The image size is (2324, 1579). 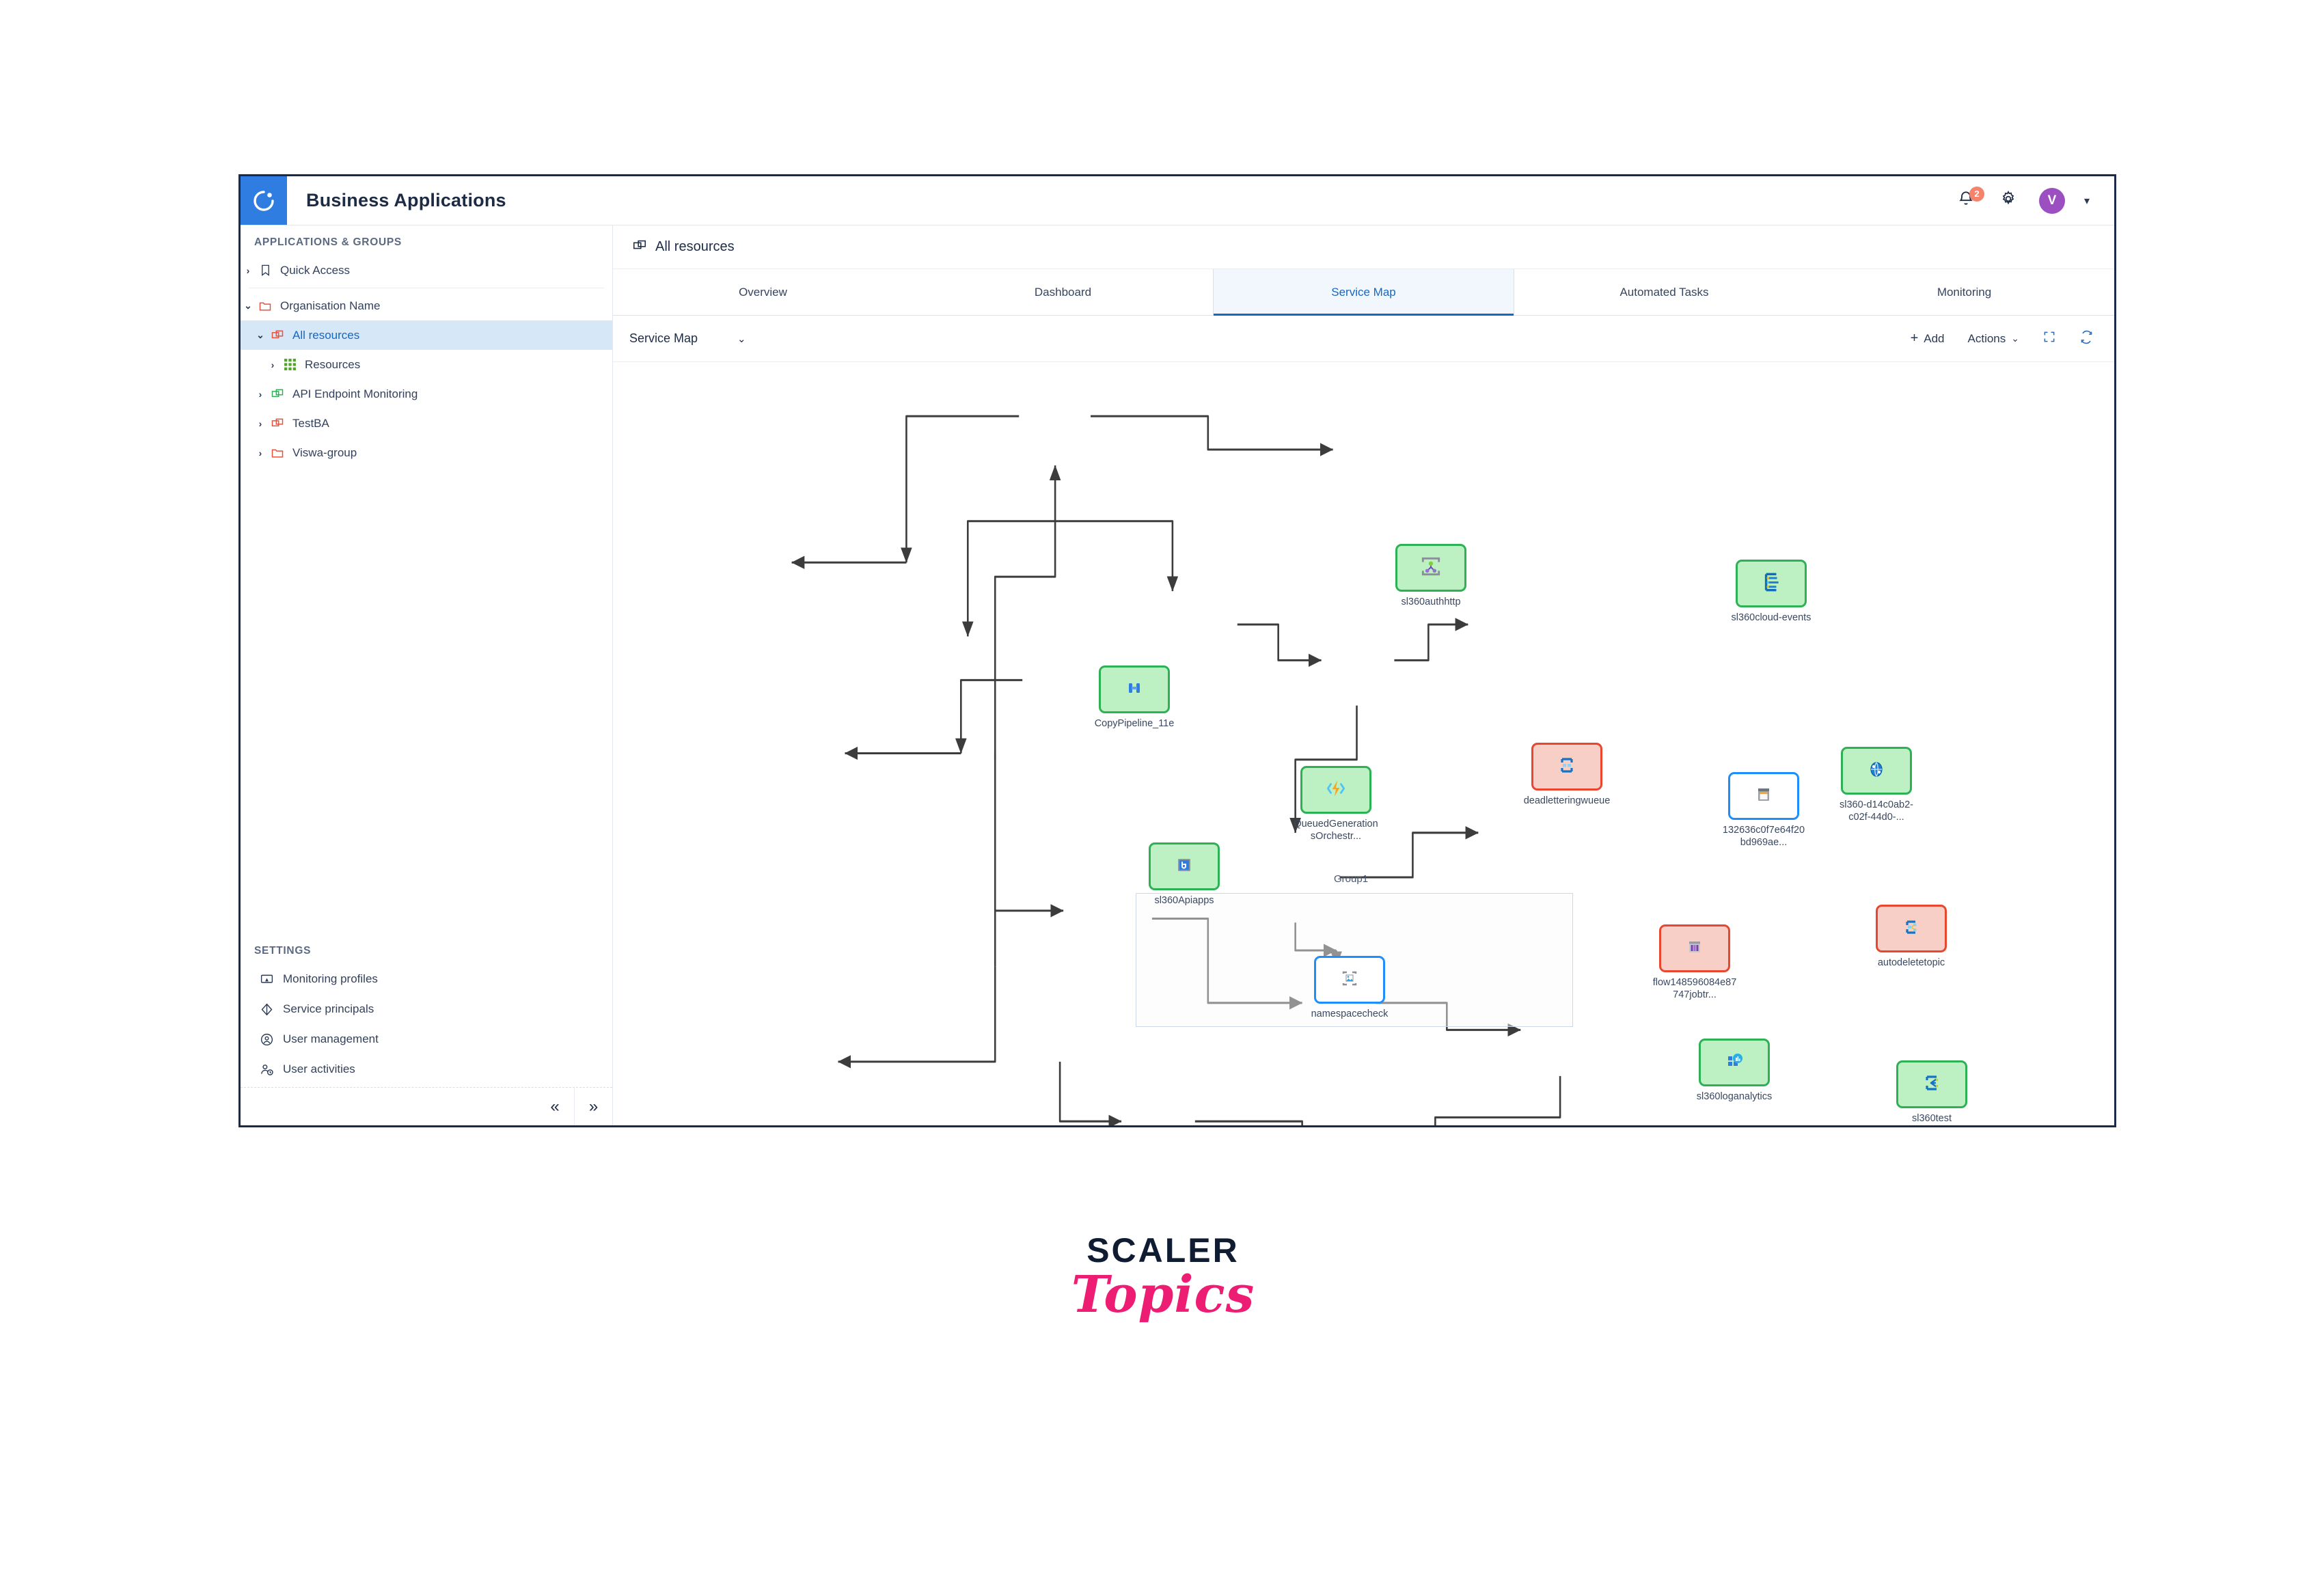 I want to click on map-node-autodeletetopic: autodeletetopic, so click(x=1915, y=937).